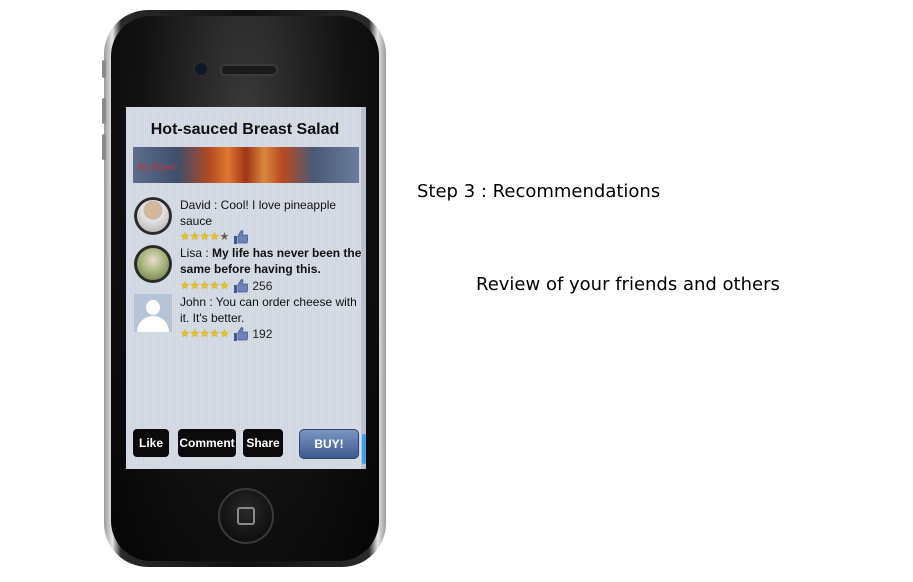 The image size is (913, 582). Describe the element at coordinates (363, 288) in the screenshot. I see `screen-scroll-track` at that location.